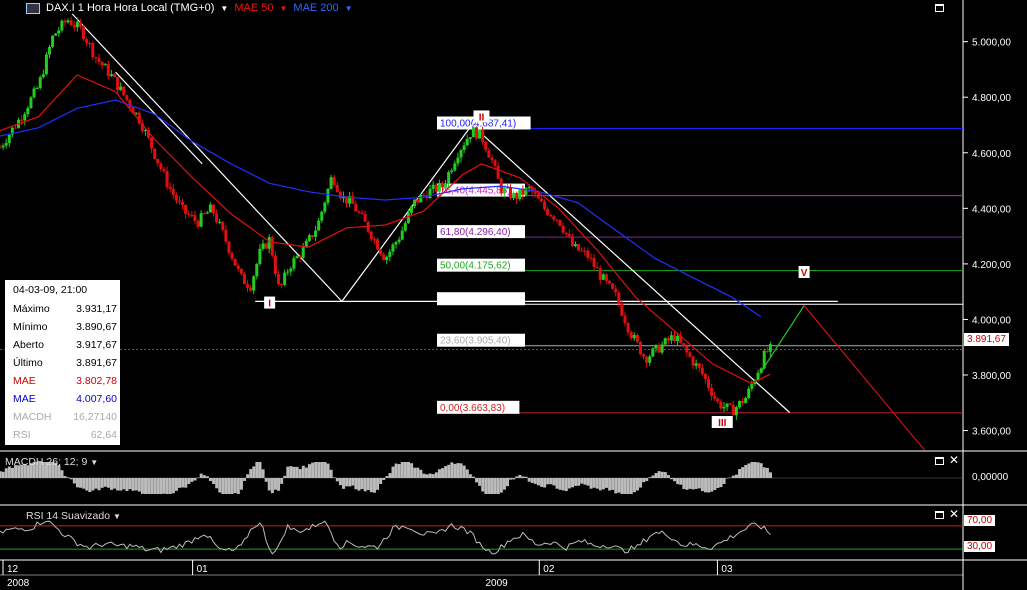 This screenshot has height=590, width=1027. I want to click on ma1-label: MAE 50, so click(253, 8).